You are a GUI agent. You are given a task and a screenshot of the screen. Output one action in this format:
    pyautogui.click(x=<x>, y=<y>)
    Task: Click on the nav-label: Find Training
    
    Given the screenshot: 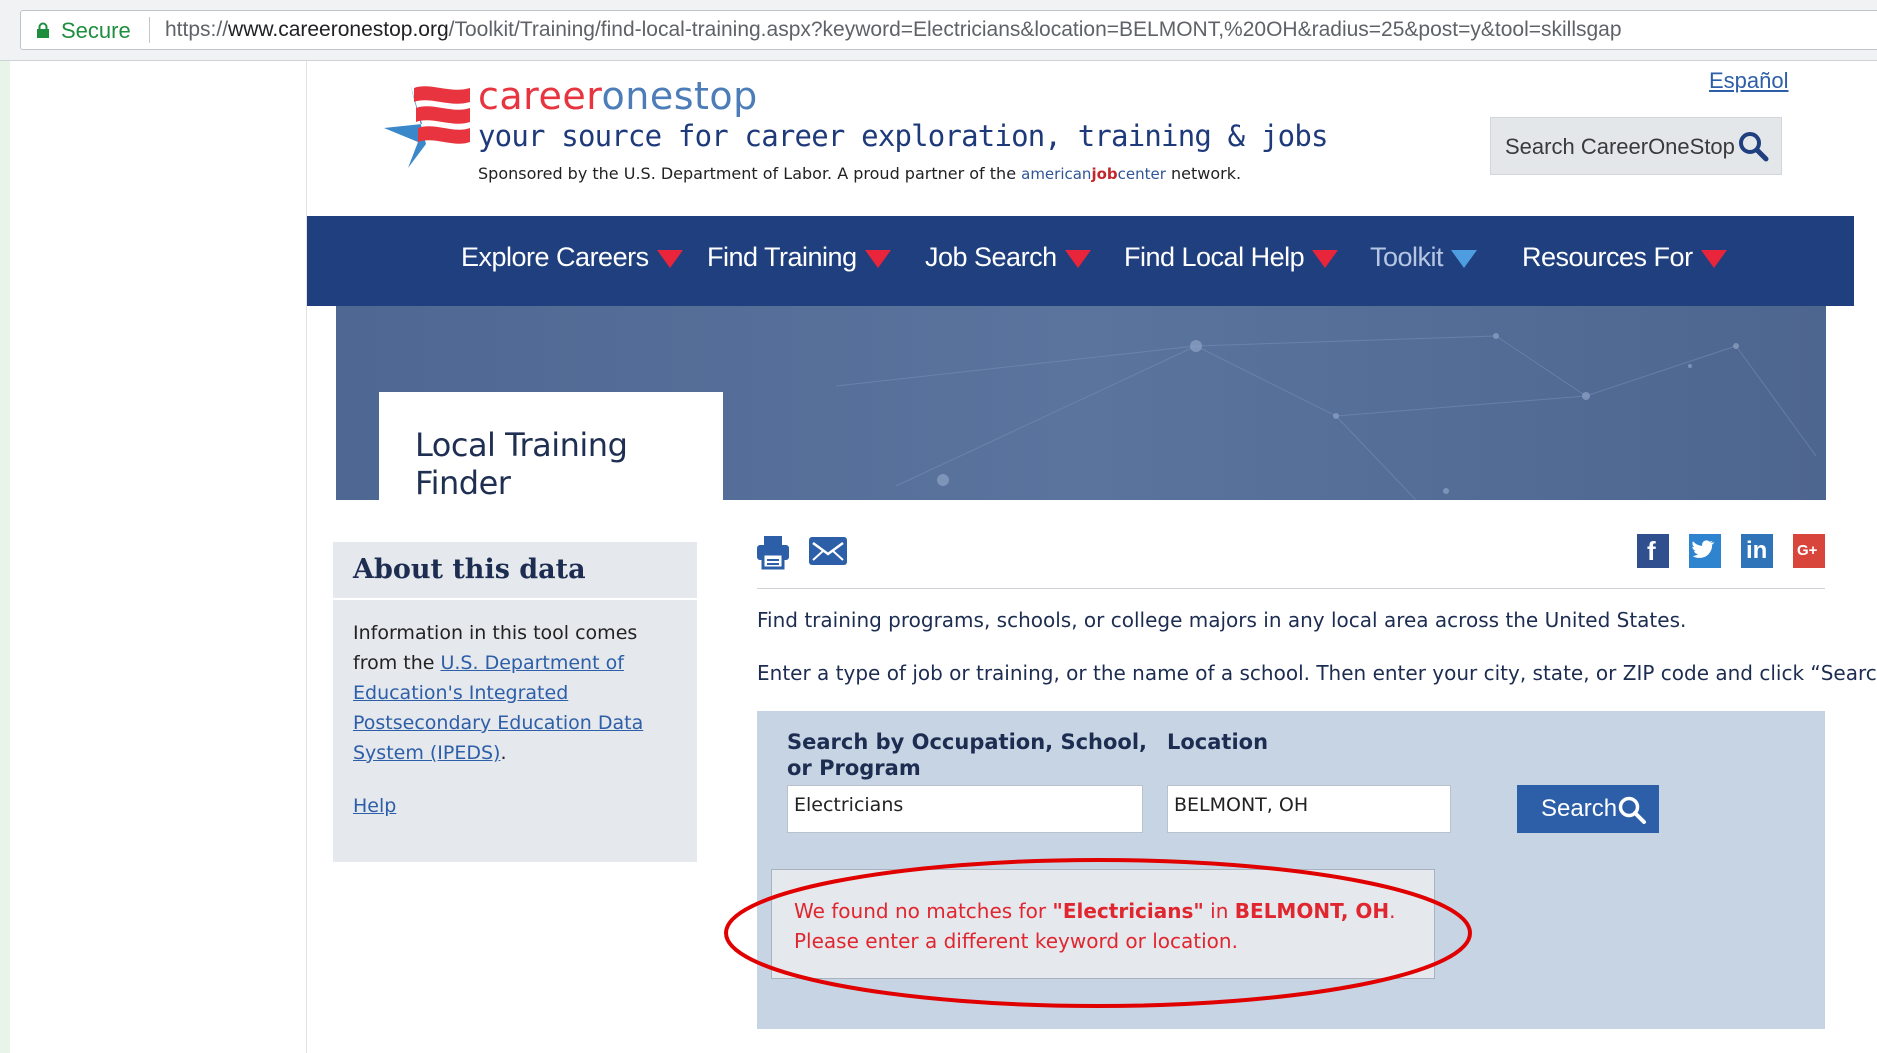 What is the action you would take?
    pyautogui.click(x=782, y=257)
    